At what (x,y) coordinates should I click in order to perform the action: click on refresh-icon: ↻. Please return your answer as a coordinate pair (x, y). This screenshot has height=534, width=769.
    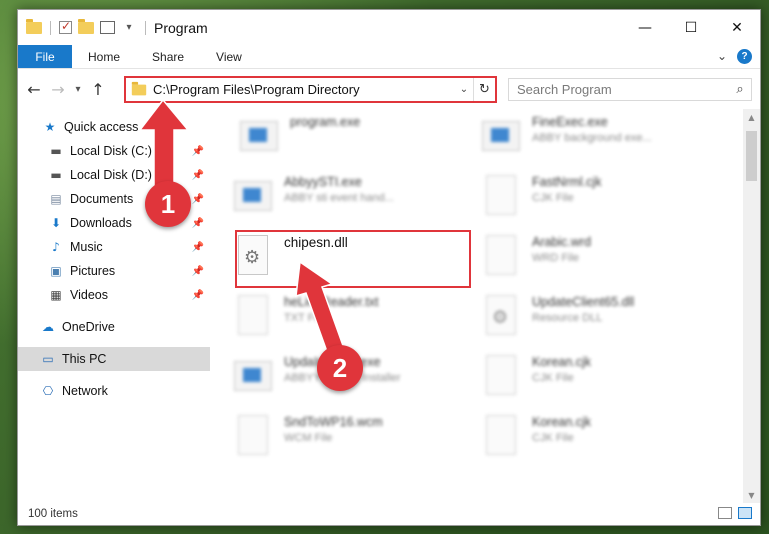
    Looking at the image, I should click on (484, 89).